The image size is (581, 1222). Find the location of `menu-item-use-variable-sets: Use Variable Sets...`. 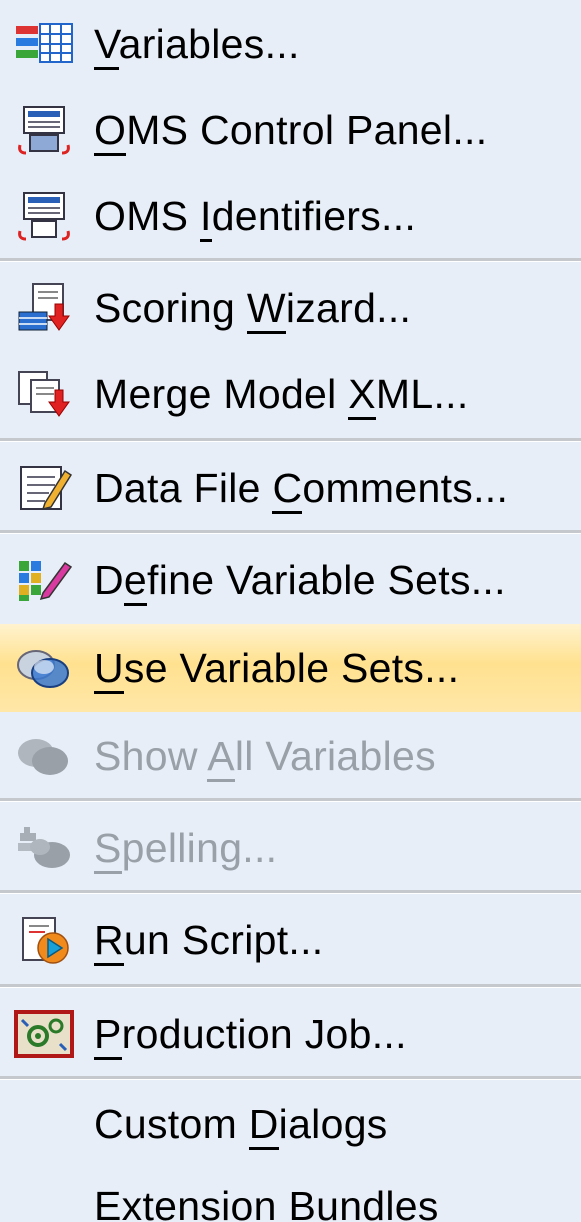

menu-item-use-variable-sets: Use Variable Sets... is located at coordinates (290, 668).